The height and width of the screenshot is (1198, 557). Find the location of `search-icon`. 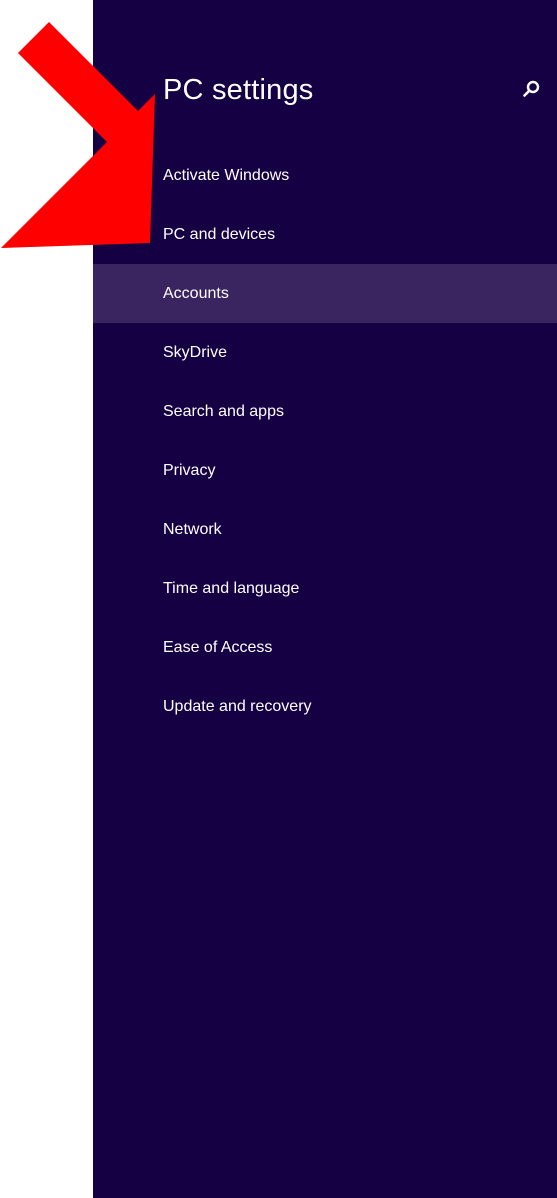

search-icon is located at coordinates (531, 88).